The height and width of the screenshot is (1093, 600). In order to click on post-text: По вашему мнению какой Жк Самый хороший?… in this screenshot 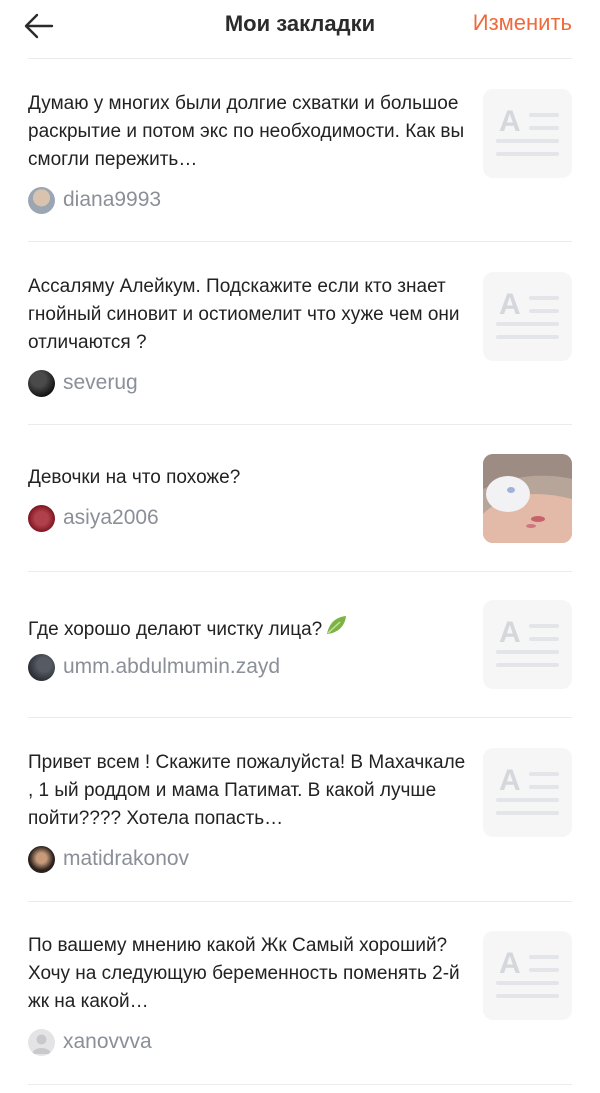, I will do `click(244, 973)`.